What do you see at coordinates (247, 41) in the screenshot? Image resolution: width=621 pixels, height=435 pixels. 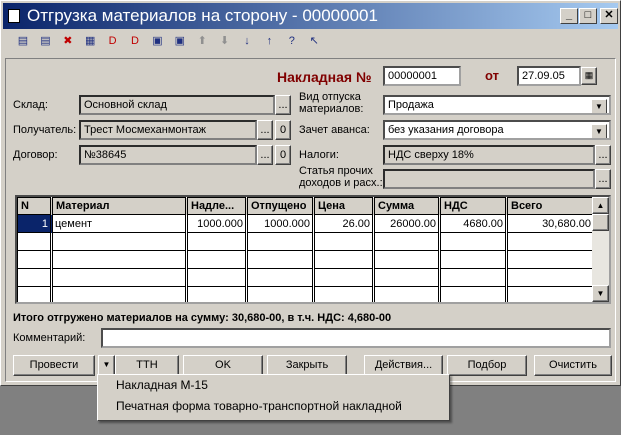 I see `sort-asc-icon: ↓` at bounding box center [247, 41].